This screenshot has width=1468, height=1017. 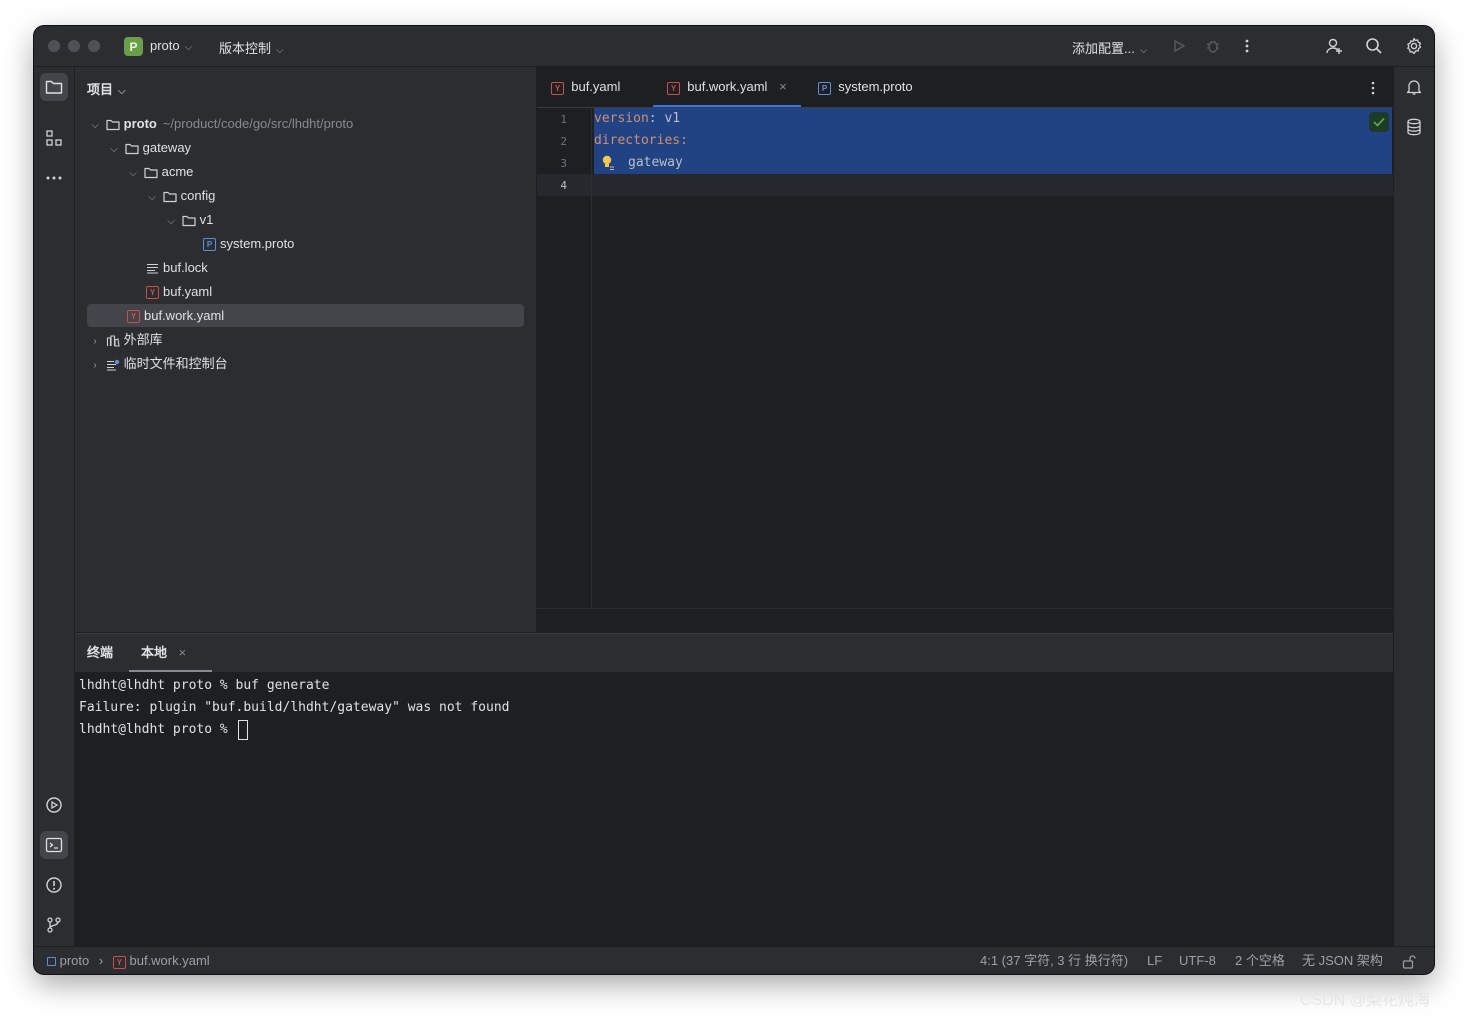 I want to click on tab-label: 本地, so click(x=154, y=652).